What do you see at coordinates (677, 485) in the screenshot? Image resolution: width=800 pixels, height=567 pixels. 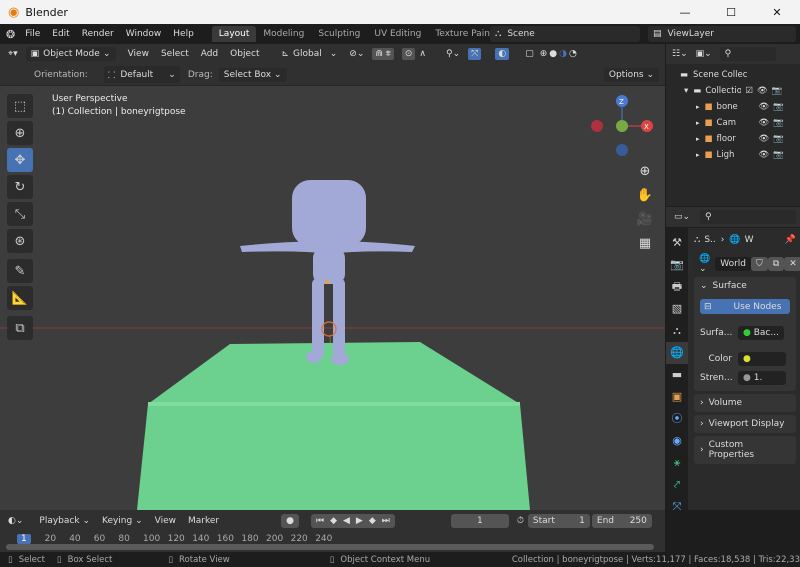 I see `constraints-tab-icon: ⤤` at bounding box center [677, 485].